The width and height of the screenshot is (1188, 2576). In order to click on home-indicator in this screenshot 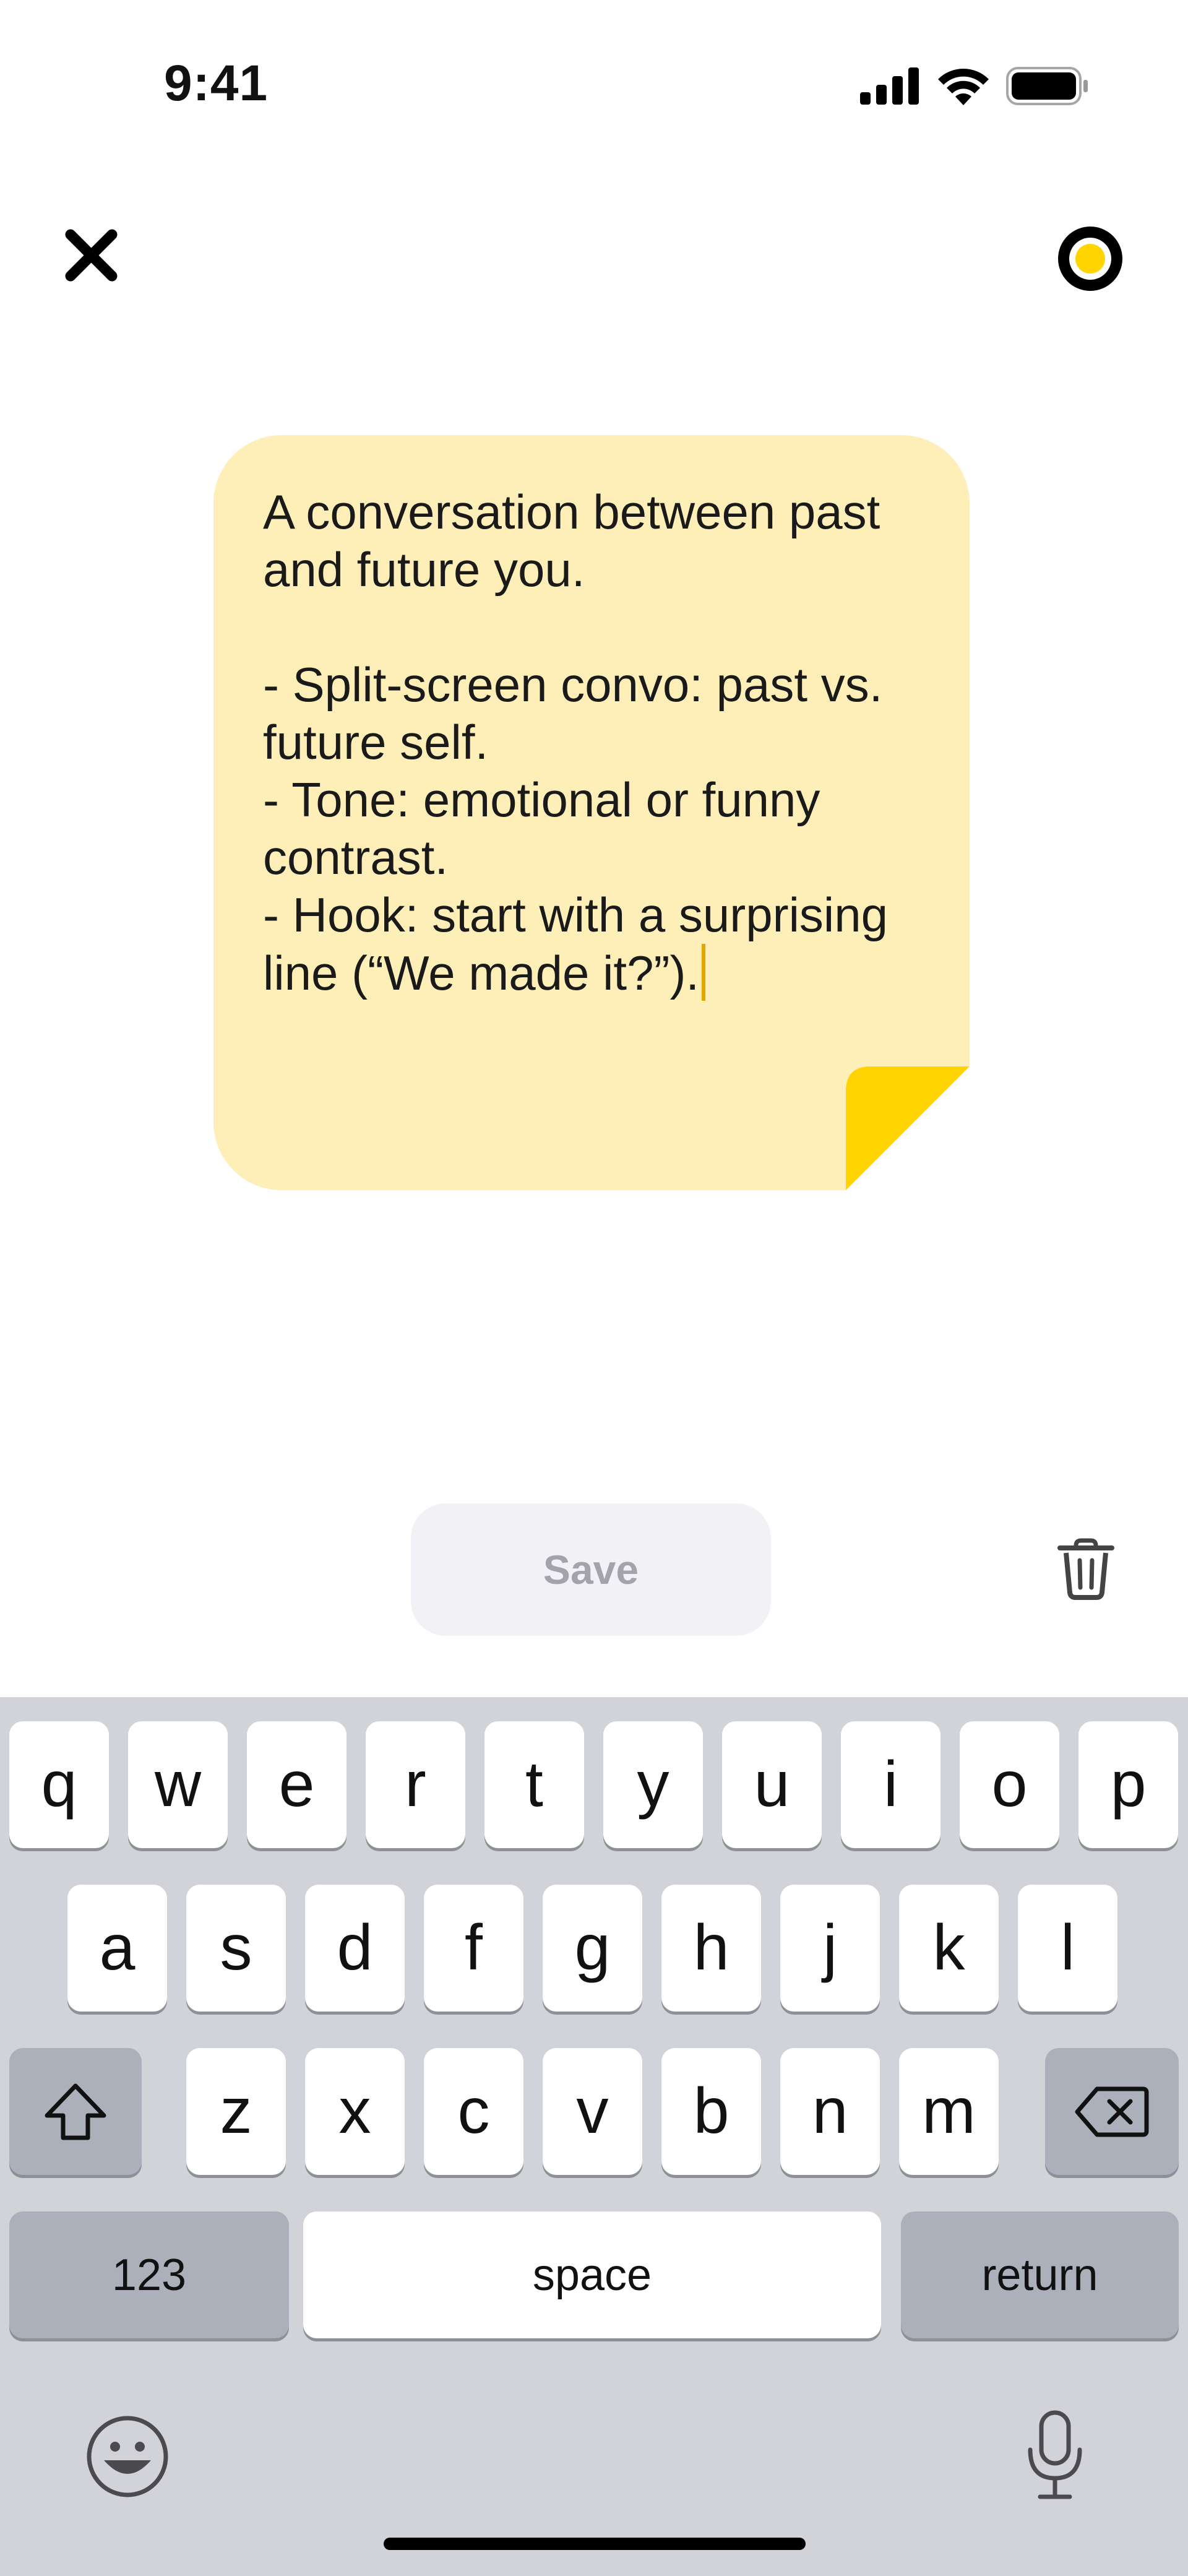, I will do `click(595, 2544)`.